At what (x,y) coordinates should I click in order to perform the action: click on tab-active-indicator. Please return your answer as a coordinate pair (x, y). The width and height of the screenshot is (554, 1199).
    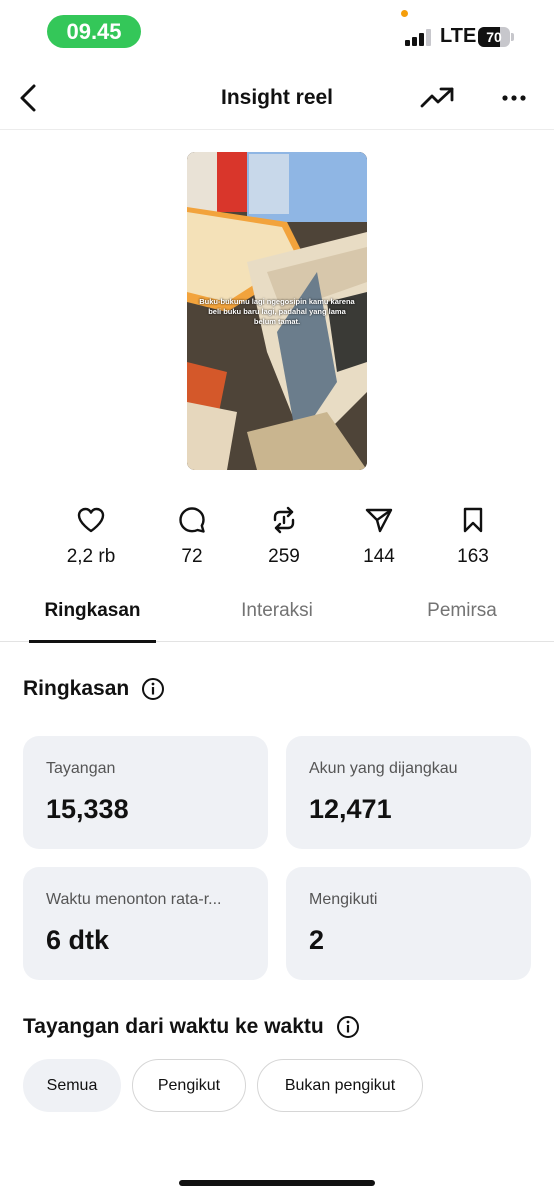
    Looking at the image, I should click on (92, 641).